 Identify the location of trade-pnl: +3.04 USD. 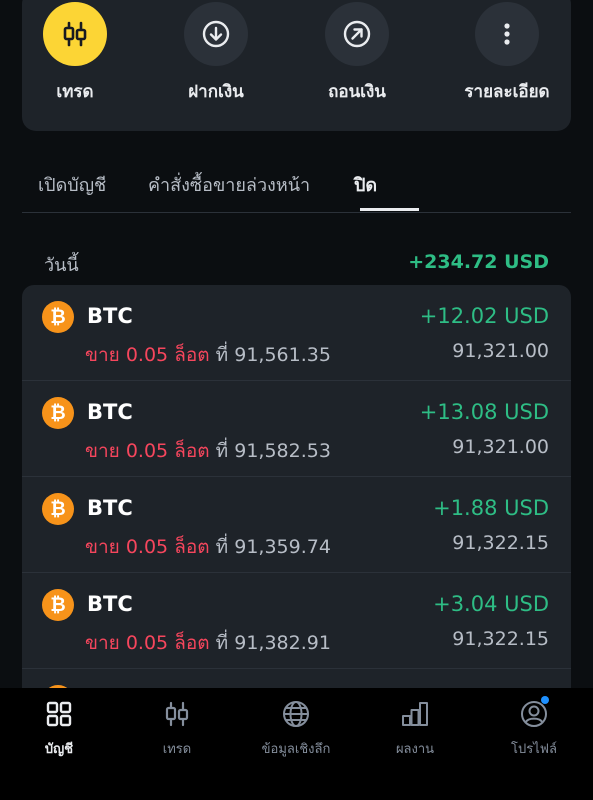
(491, 604).